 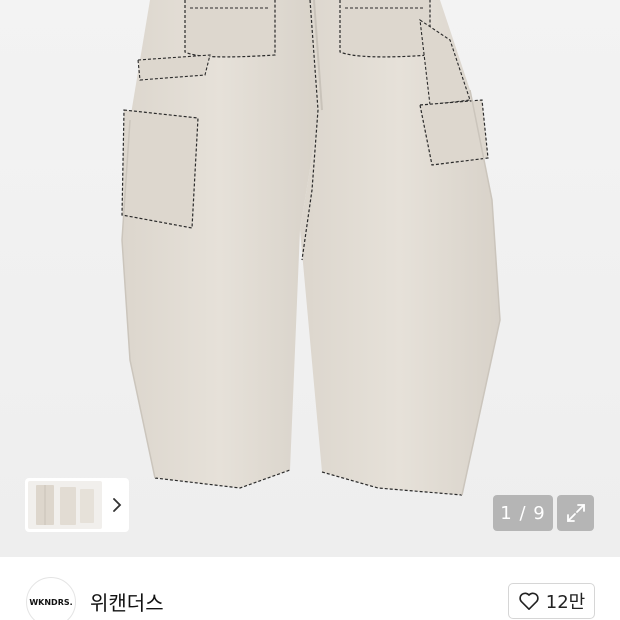 I want to click on seller-bar: WKNDRS. 위캔더스 12만, so click(x=310, y=588).